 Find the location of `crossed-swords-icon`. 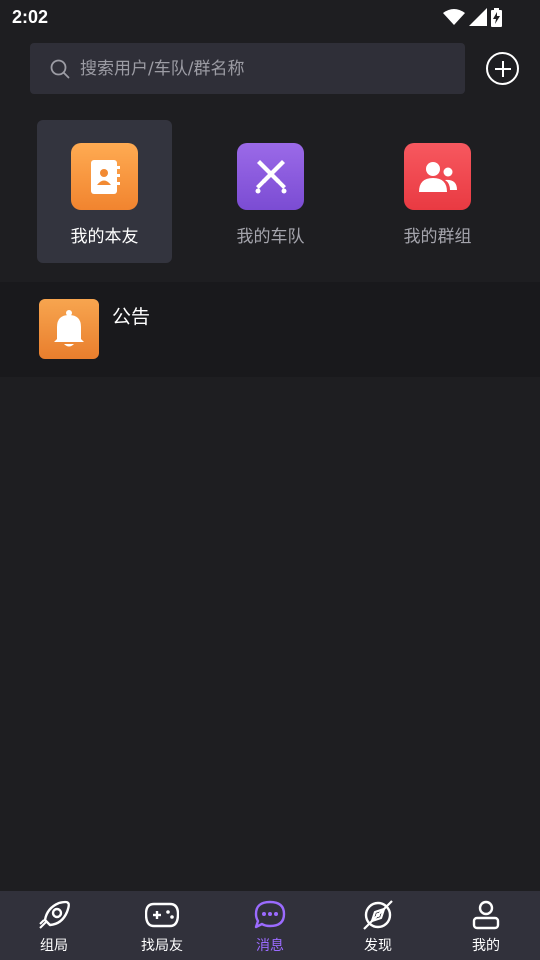

crossed-swords-icon is located at coordinates (270, 176).